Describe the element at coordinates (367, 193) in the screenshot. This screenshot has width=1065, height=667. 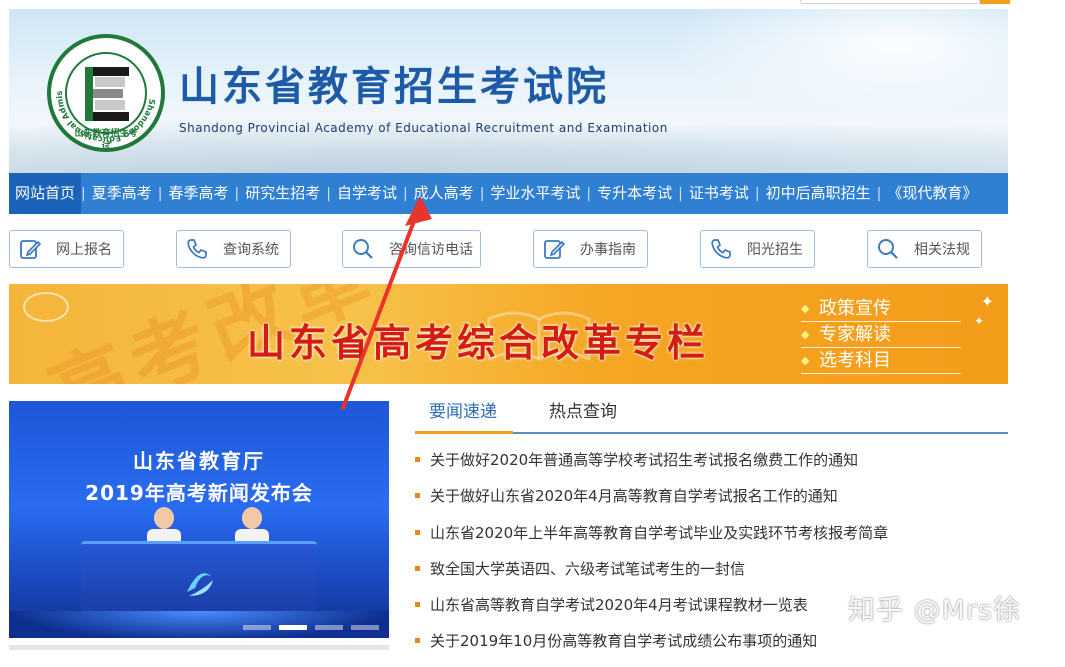
I see `nav-item-self-study: 自学考试` at that location.